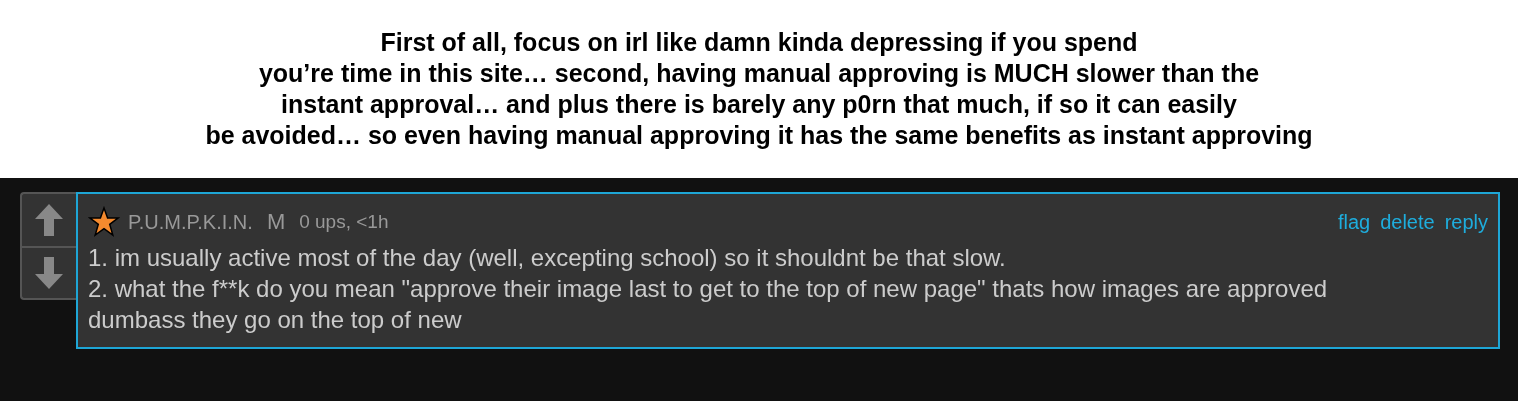  Describe the element at coordinates (547, 258) in the screenshot. I see `comment-text: 1. im usually active most of the day (well, excepting school) so it shouldnt be that slow.` at that location.